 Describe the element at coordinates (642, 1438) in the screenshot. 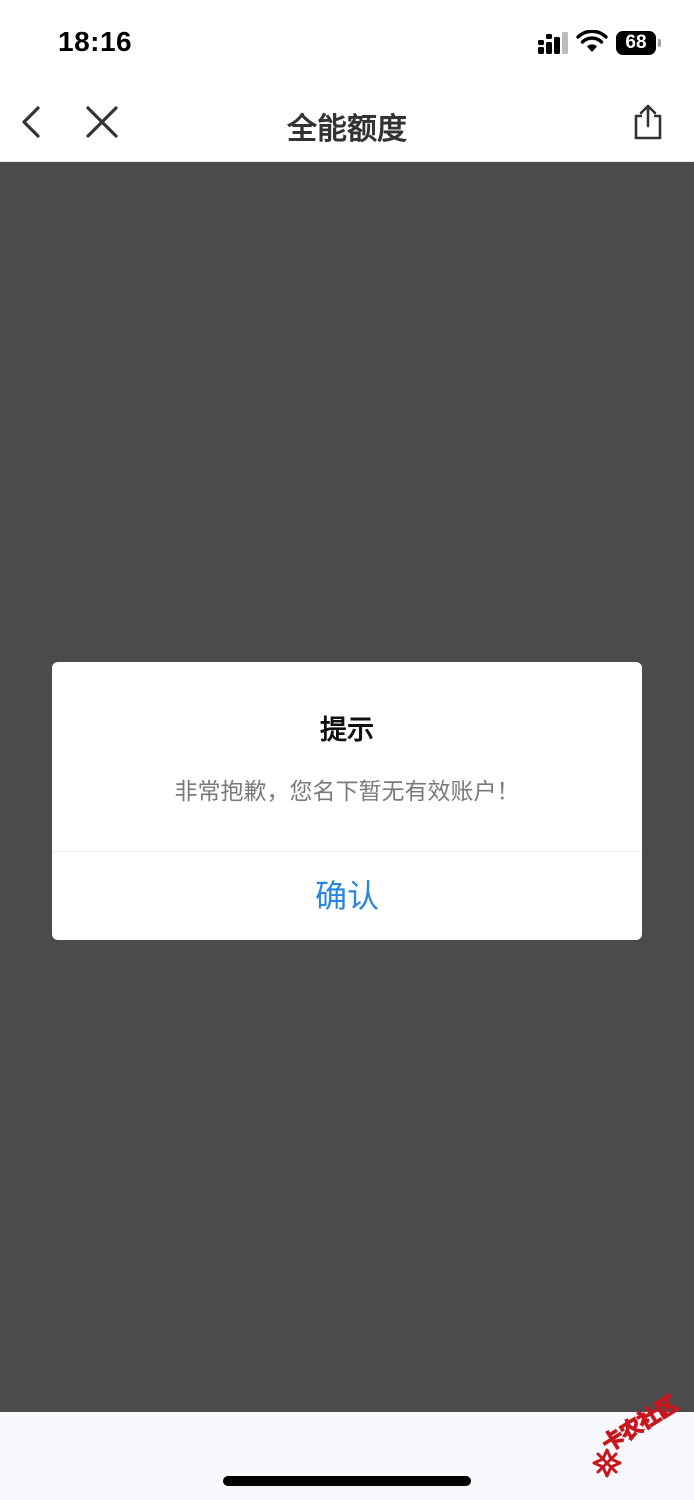

I see `watermark: 卡农社区` at that location.